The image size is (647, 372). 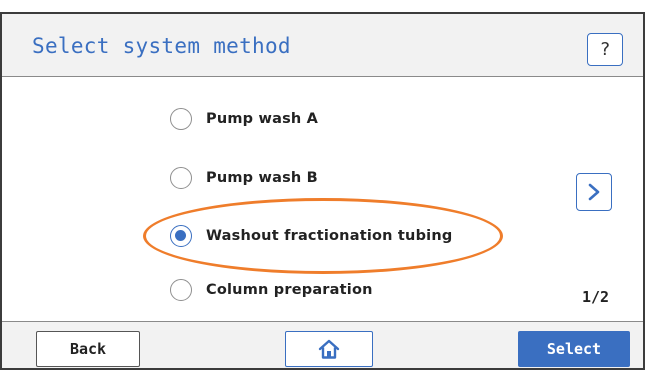 I want to click on method-label: Column preparation, so click(x=289, y=290).